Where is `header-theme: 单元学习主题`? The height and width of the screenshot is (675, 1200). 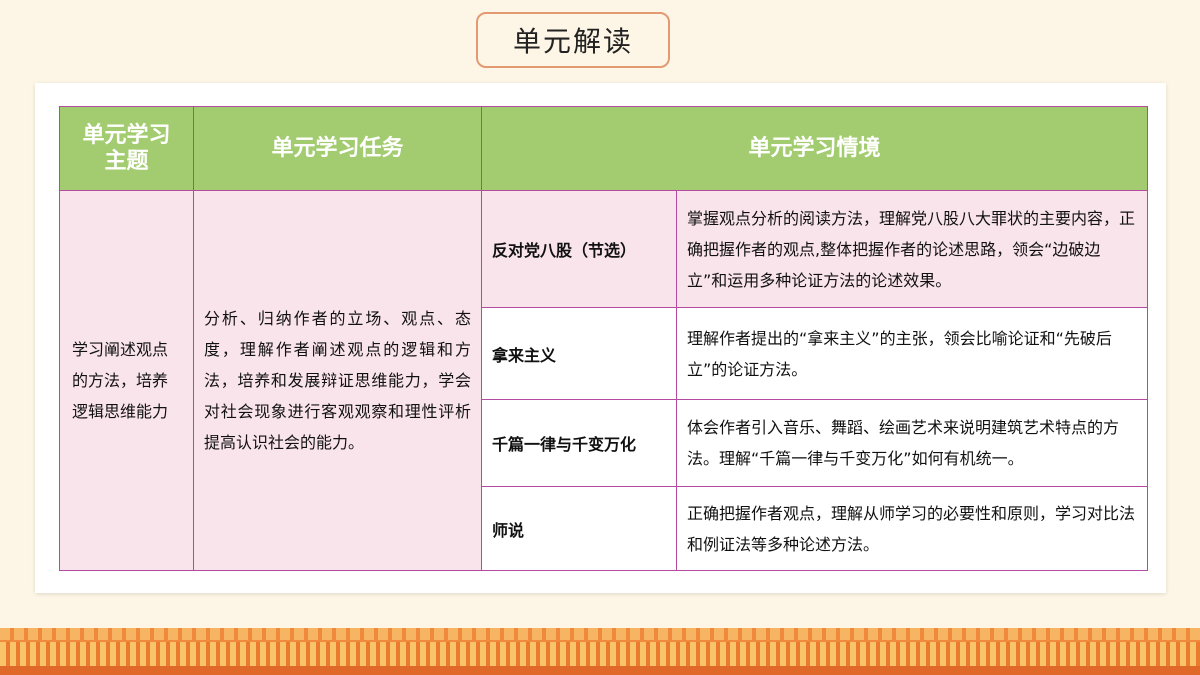
header-theme: 单元学习主题 is located at coordinates (126, 148).